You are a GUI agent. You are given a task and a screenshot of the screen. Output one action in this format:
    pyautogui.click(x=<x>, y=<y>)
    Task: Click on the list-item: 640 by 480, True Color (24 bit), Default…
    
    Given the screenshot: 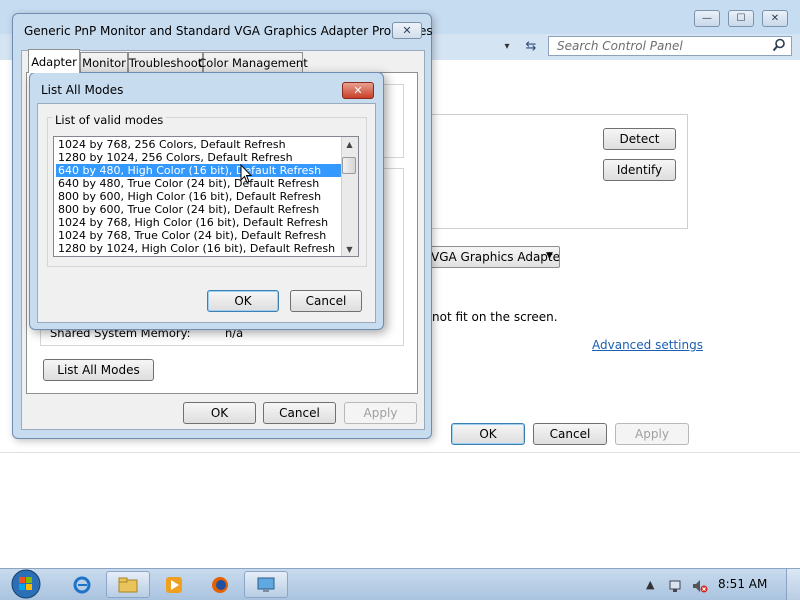 What is the action you would take?
    pyautogui.click(x=198, y=183)
    